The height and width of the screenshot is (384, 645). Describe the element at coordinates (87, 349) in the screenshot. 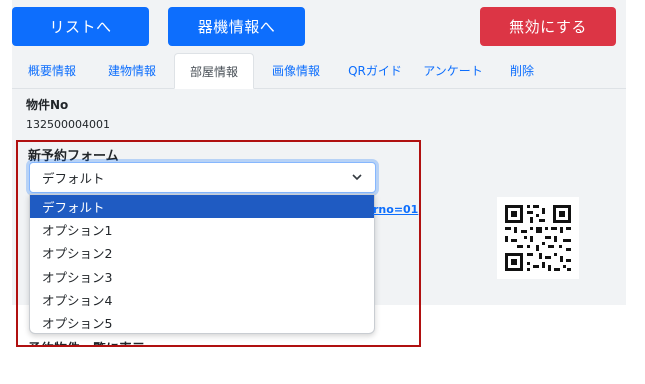

I see `listing-display-label: 予約物件一覧に表示` at that location.